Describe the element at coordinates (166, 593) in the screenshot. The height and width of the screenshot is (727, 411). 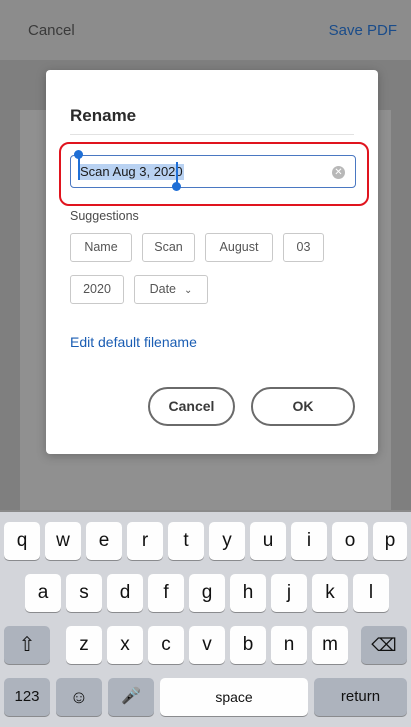
I see `key-f: f` at that location.